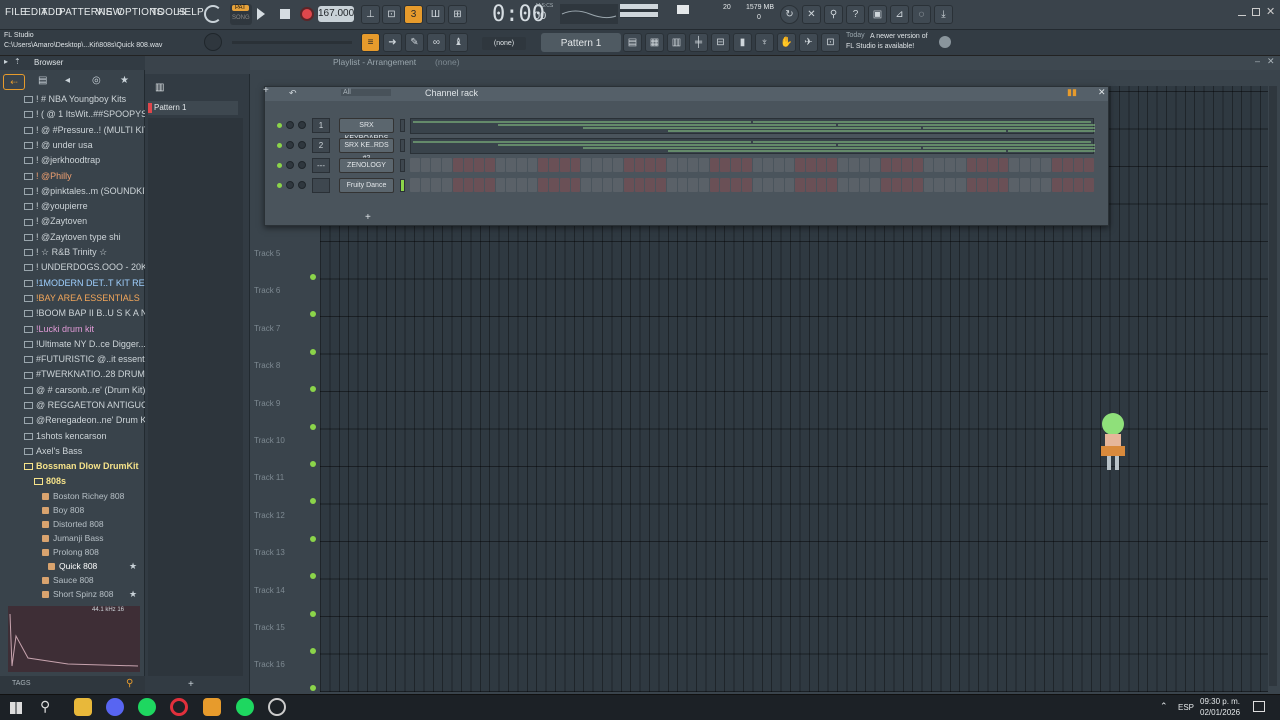 The height and width of the screenshot is (720, 1280). Describe the element at coordinates (87, 420) in the screenshot. I see `browser-folder-item: @Renegadeon..ne' Drum Kit` at that location.